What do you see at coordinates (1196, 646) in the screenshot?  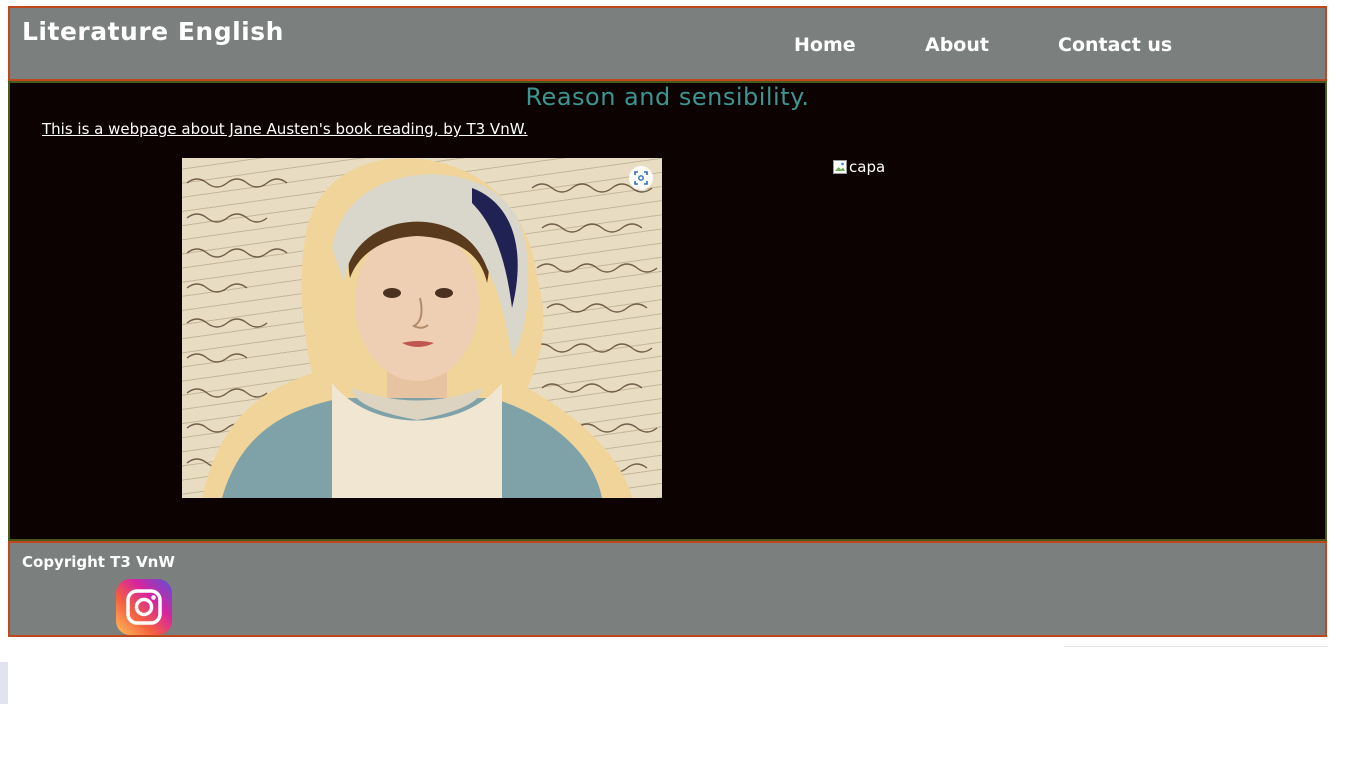 I see `divider-line` at bounding box center [1196, 646].